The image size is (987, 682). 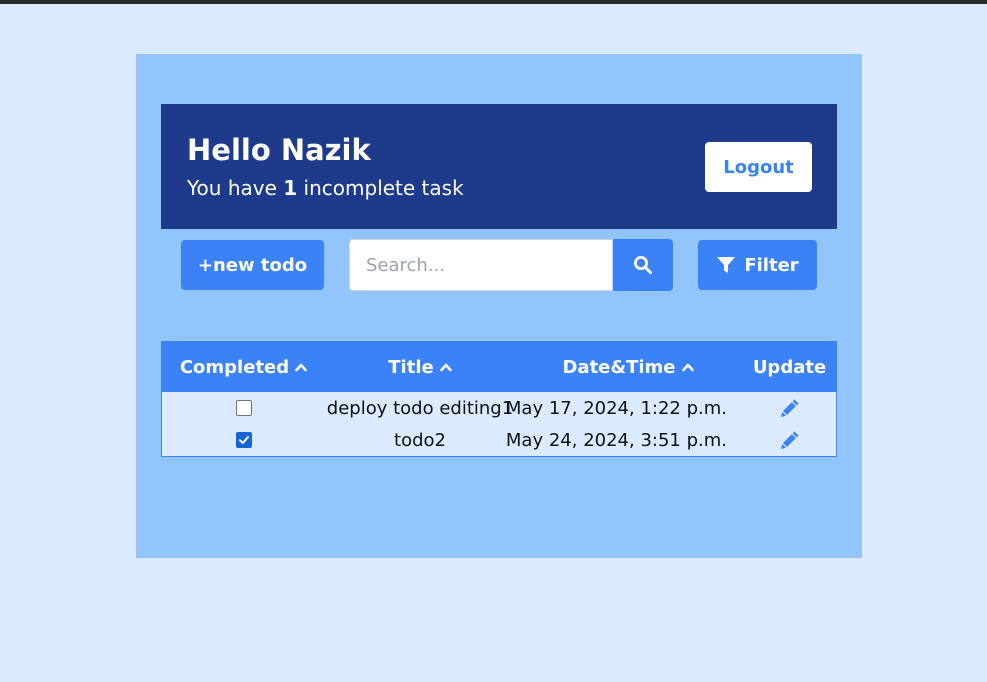 What do you see at coordinates (758, 167) in the screenshot?
I see `logout-button: Logout` at bounding box center [758, 167].